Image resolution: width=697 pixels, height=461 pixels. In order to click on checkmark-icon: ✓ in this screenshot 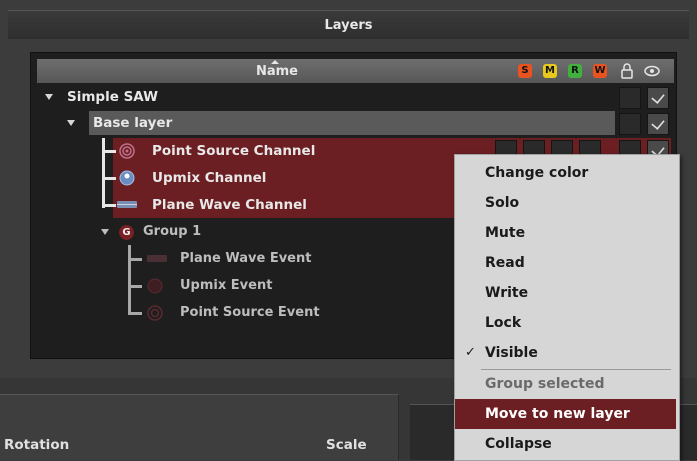, I will do `click(470, 352)`.